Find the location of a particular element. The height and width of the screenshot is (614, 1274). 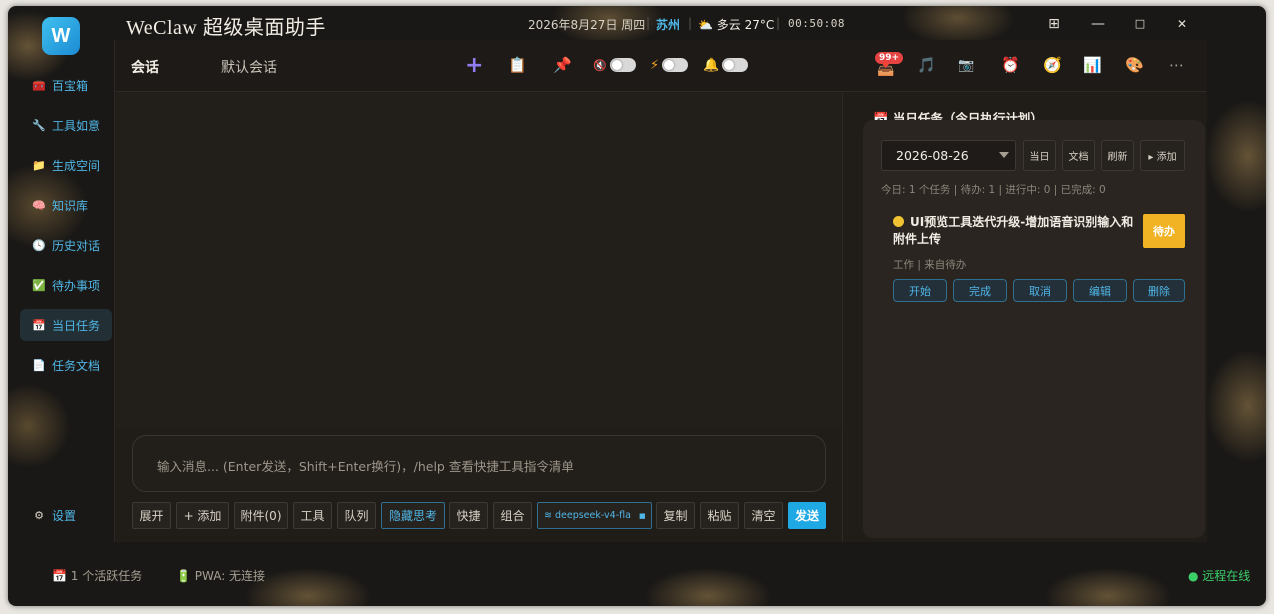

mute-icon: 🔇 is located at coordinates (600, 65).